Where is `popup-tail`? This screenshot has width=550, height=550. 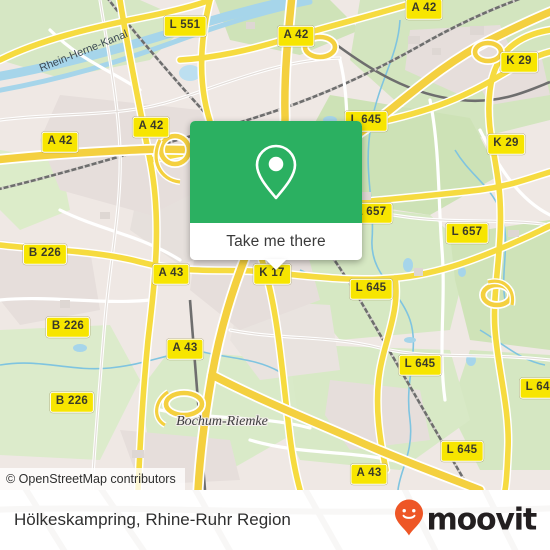 popup-tail is located at coordinates (276, 264).